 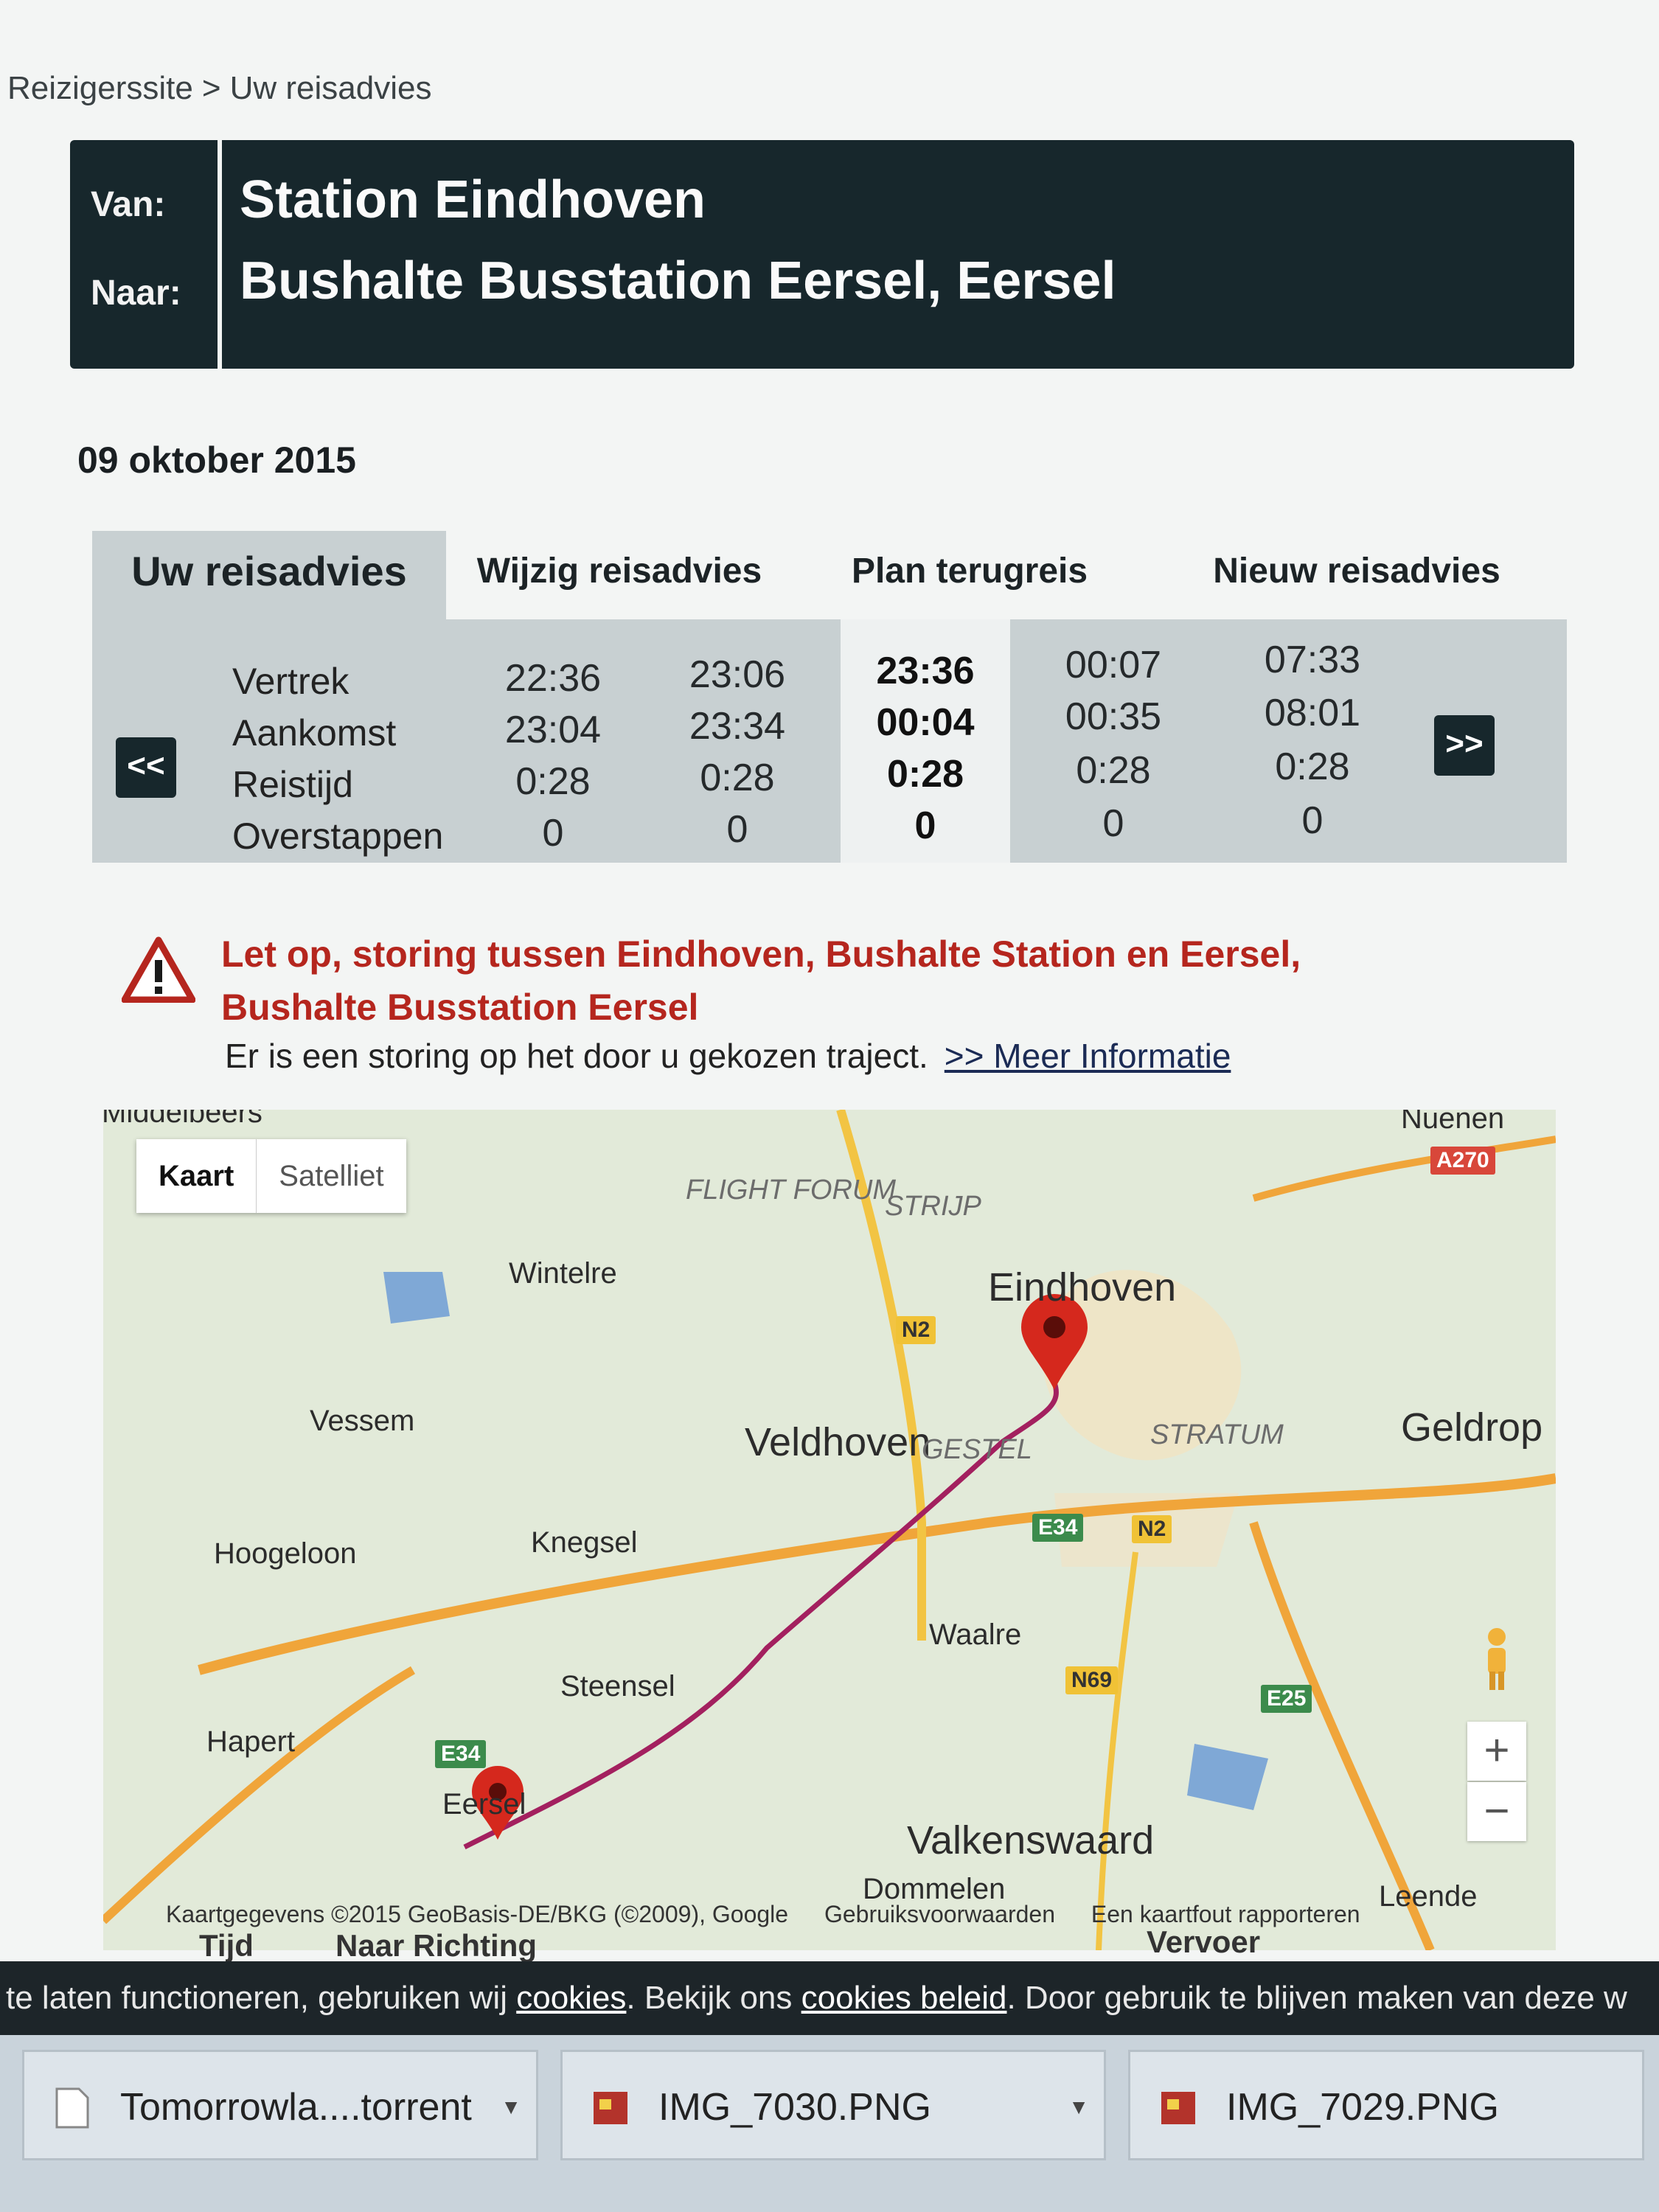 What do you see at coordinates (1362, 2107) in the screenshot?
I see `download-item-label: IMG_7029.PNG` at bounding box center [1362, 2107].